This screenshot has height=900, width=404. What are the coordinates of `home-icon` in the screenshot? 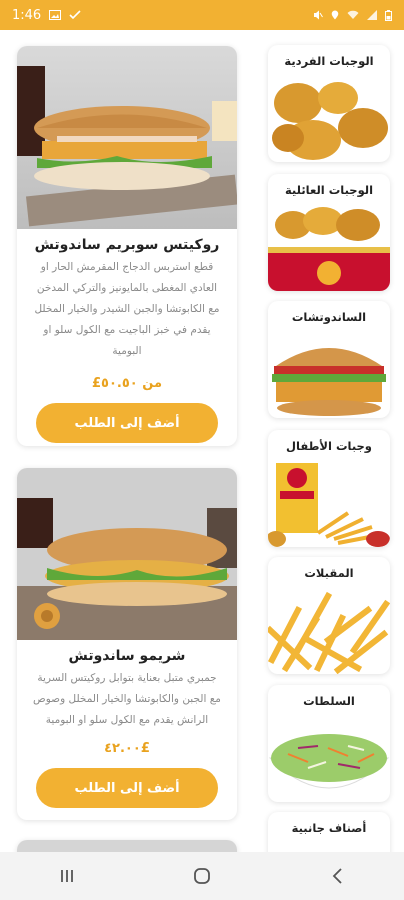 It's located at (202, 876).